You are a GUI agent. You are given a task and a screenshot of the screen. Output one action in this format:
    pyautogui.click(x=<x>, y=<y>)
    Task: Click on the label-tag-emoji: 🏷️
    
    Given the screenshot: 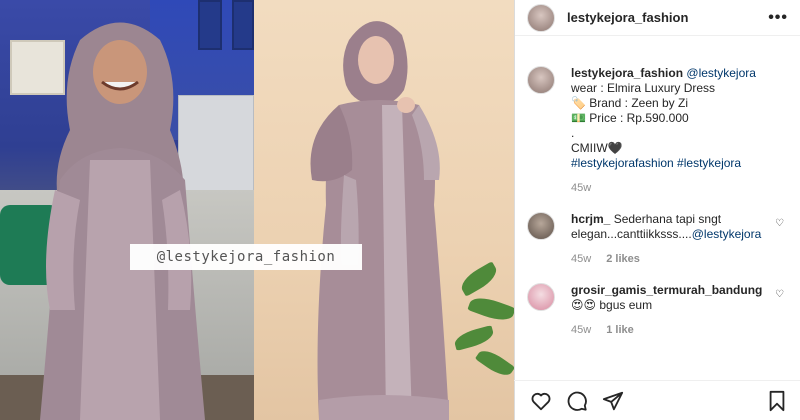 What is the action you would take?
    pyautogui.click(x=578, y=103)
    